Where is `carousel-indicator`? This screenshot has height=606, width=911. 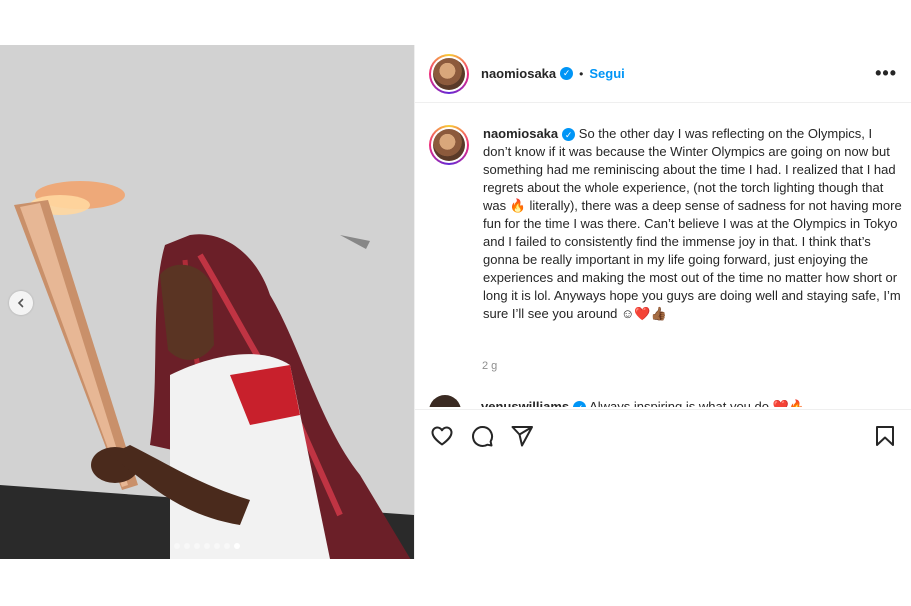
carousel-indicator is located at coordinates (207, 546).